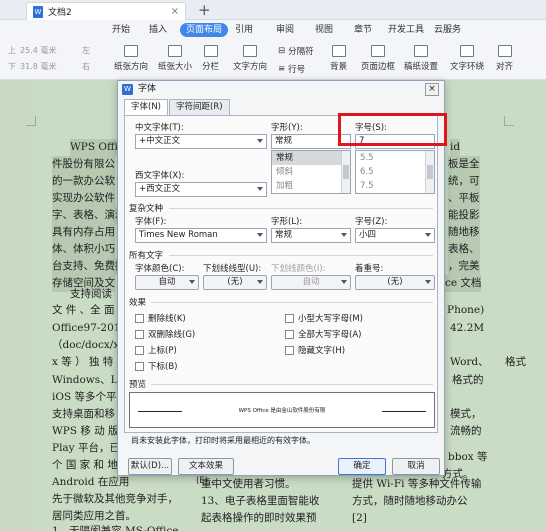  I want to click on complex-font-select: Times New Roman, so click(201, 235).